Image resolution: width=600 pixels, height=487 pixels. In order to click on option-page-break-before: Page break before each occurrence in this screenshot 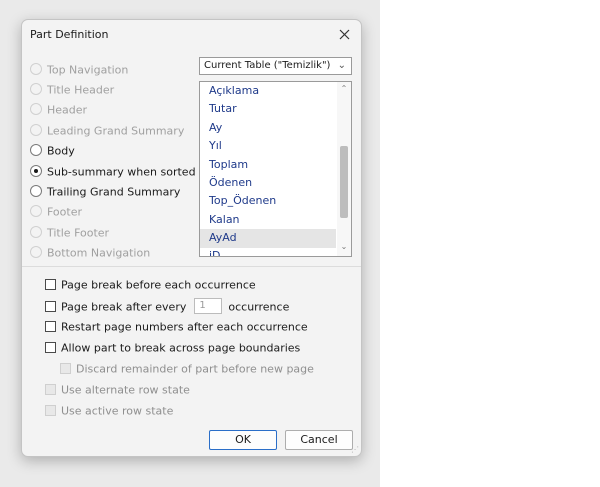, I will do `click(150, 286)`.